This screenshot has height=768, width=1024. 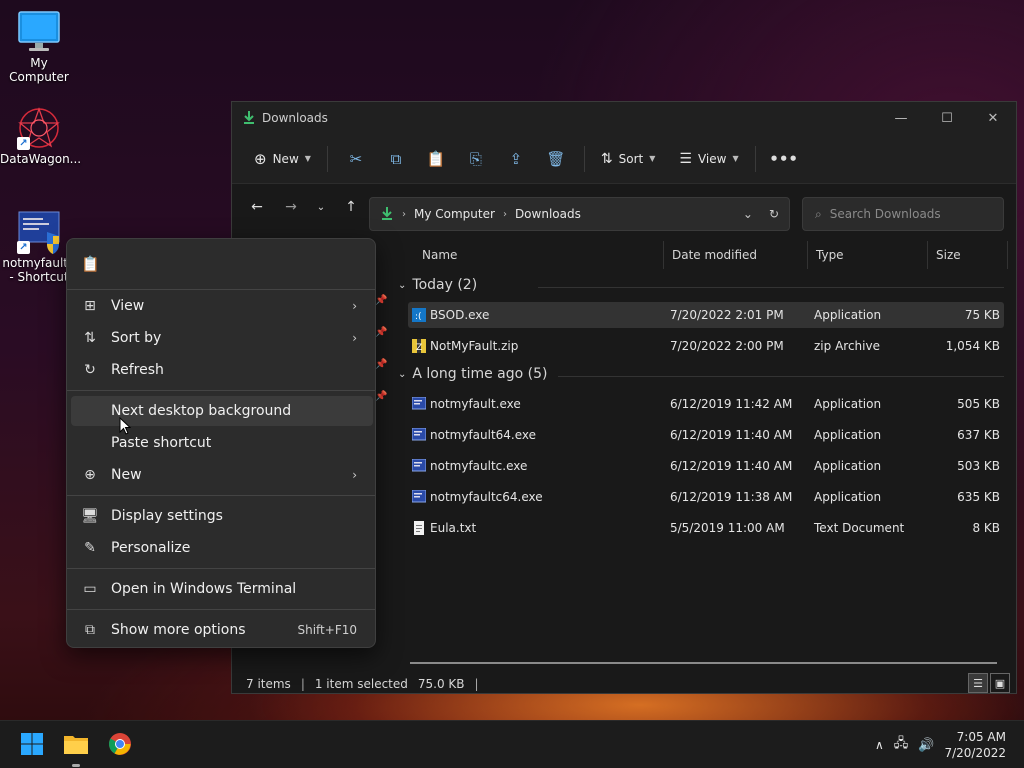 I want to click on file-size: 8 KB, so click(x=986, y=528).